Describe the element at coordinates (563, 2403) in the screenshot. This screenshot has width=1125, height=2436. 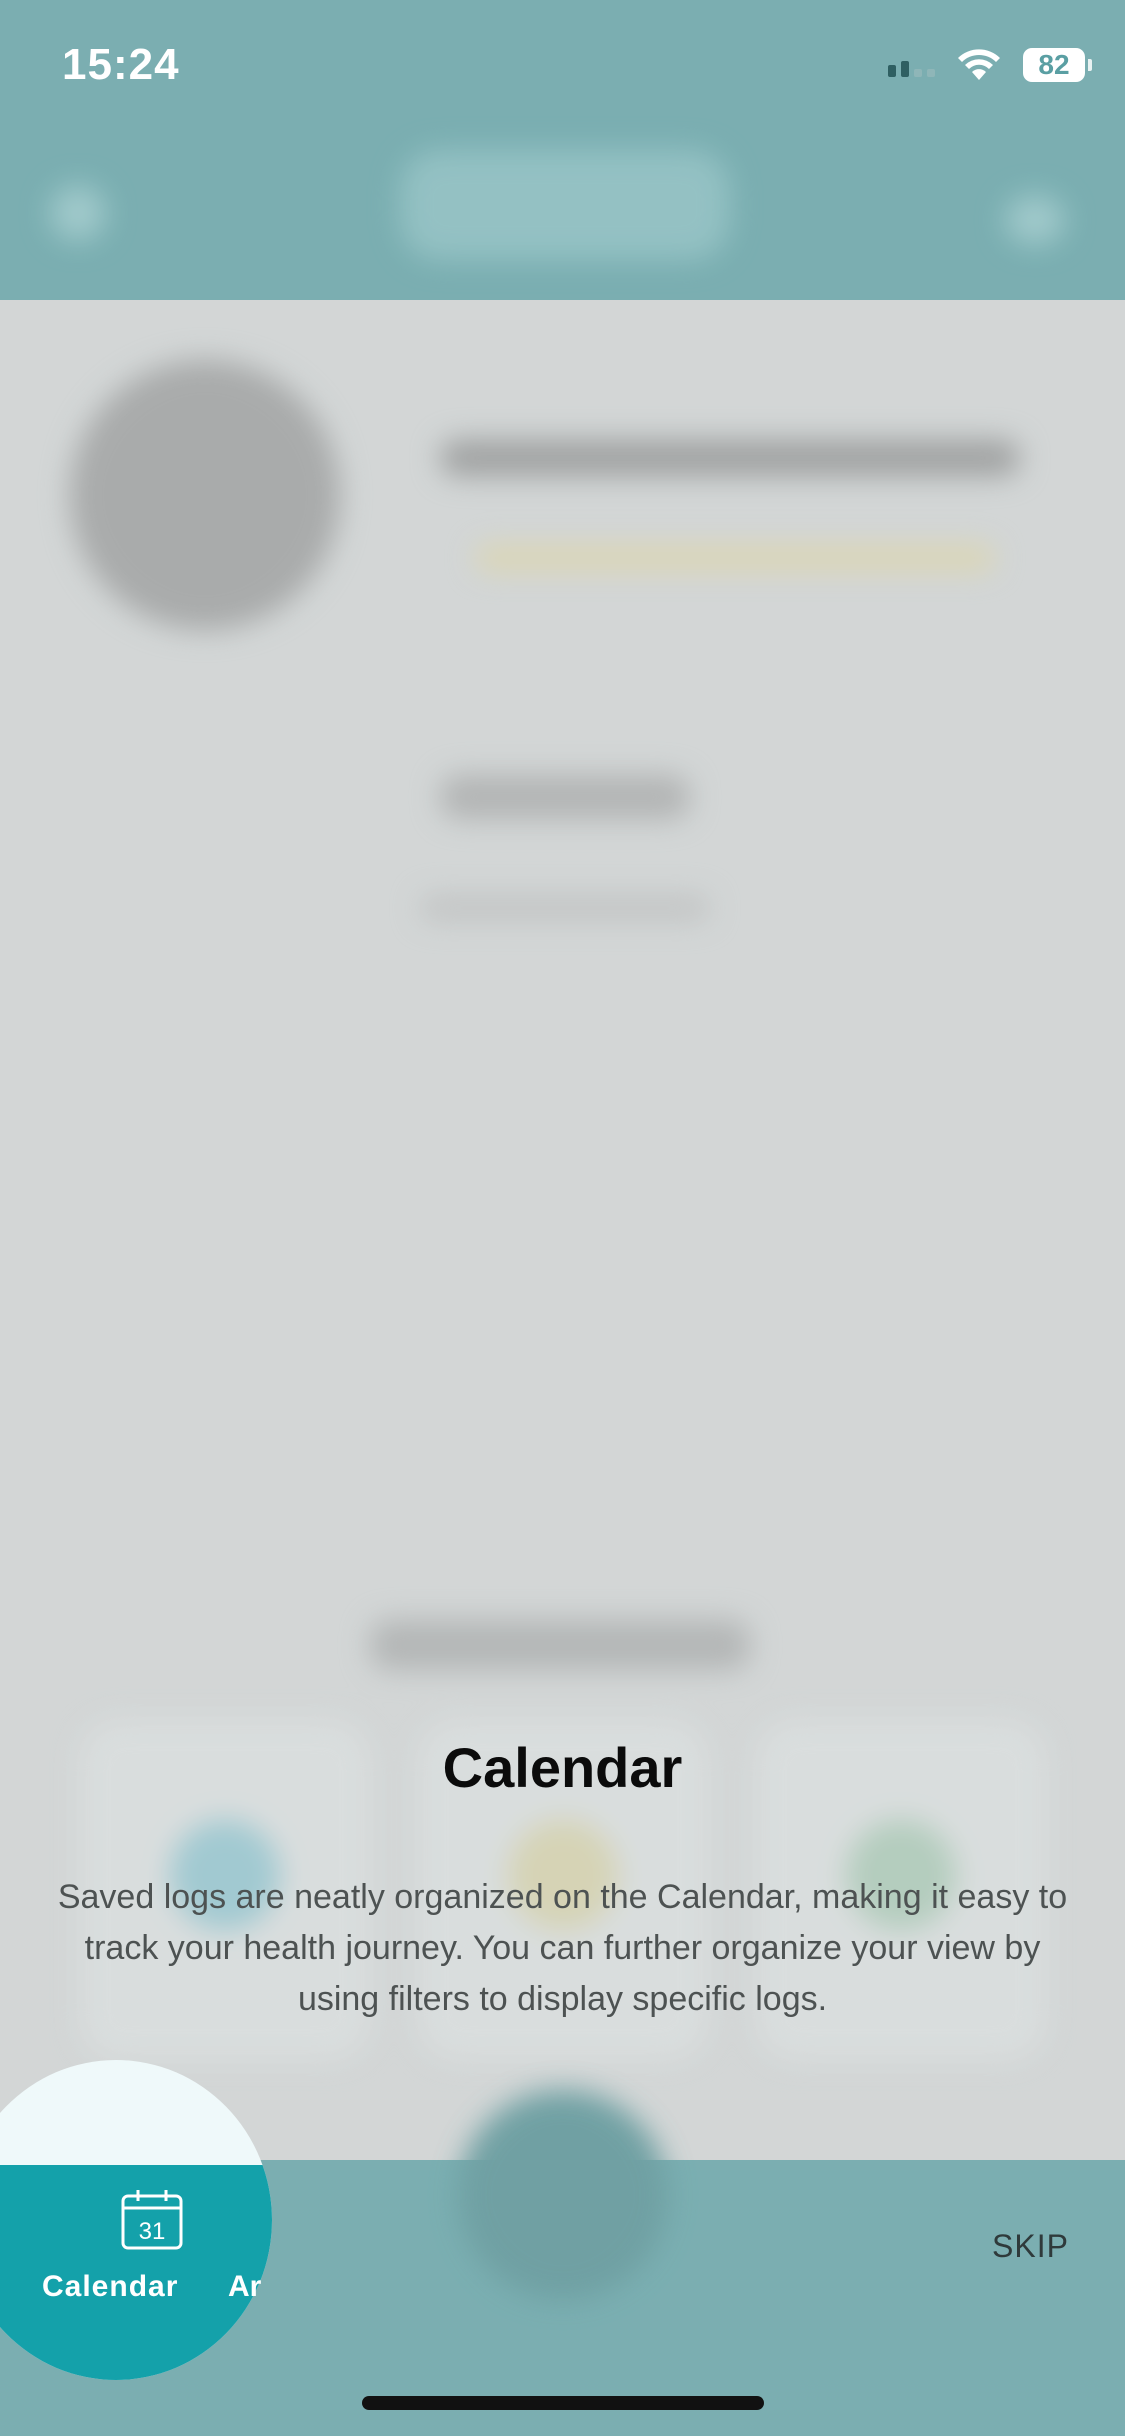
I see `home-indicator` at that location.